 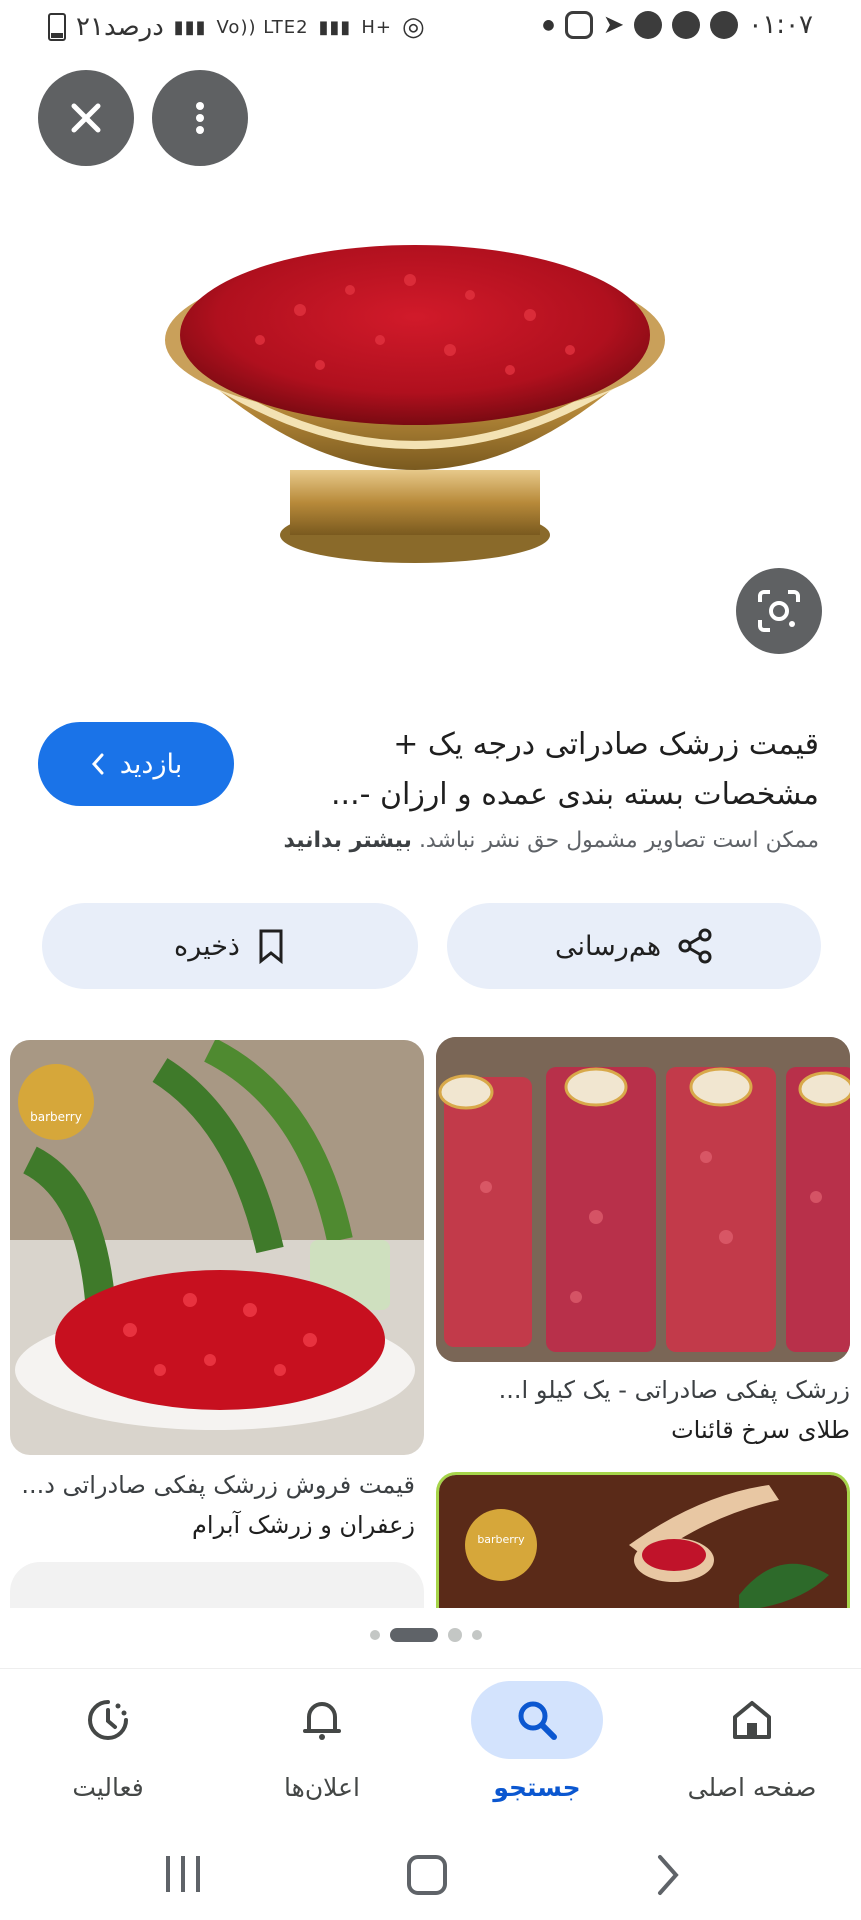 What do you see at coordinates (151, 764) in the screenshot?
I see `visit-label: بازدید` at bounding box center [151, 764].